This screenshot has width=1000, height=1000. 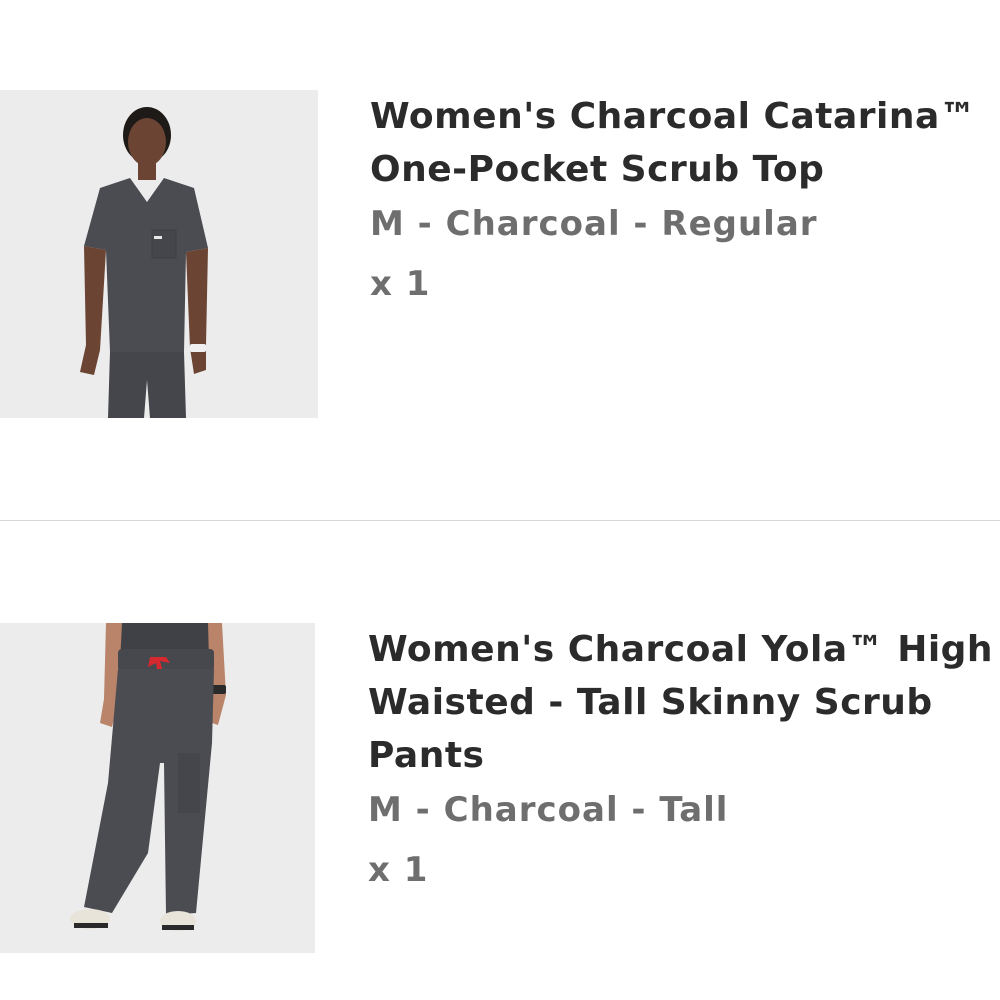 I want to click on scrub-top-photo-icon, so click(x=159, y=254).